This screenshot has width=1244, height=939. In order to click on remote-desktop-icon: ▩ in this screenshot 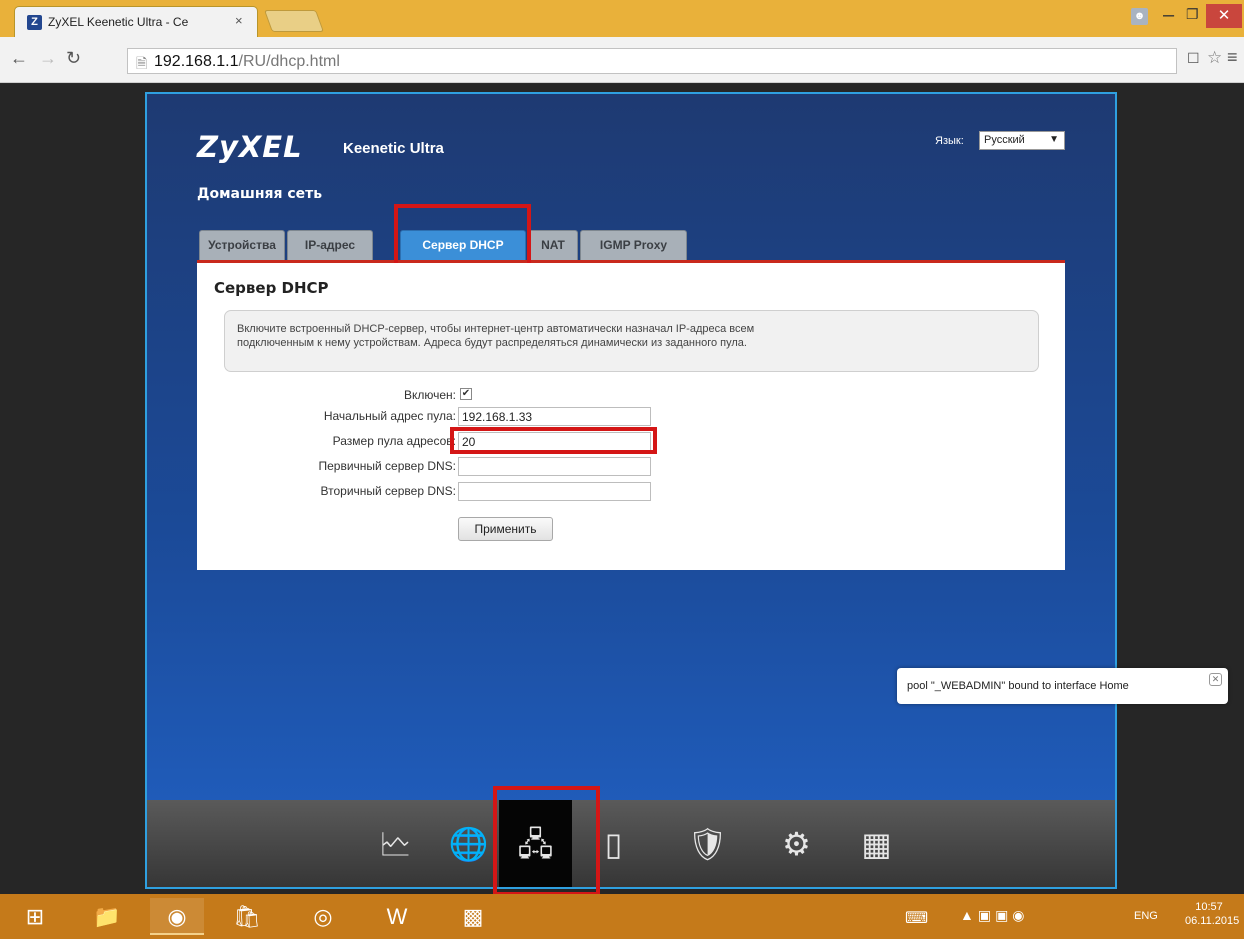, I will do `click(473, 916)`.